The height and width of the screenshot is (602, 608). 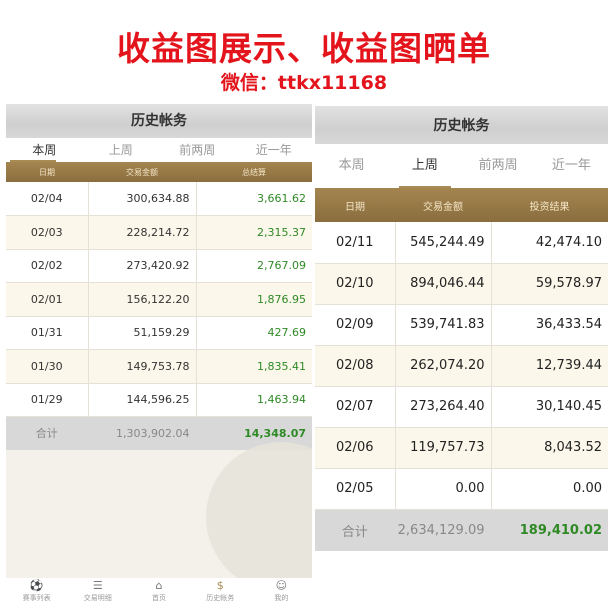 I want to click on nav-item-4: ☺ 我的, so click(x=281, y=590).